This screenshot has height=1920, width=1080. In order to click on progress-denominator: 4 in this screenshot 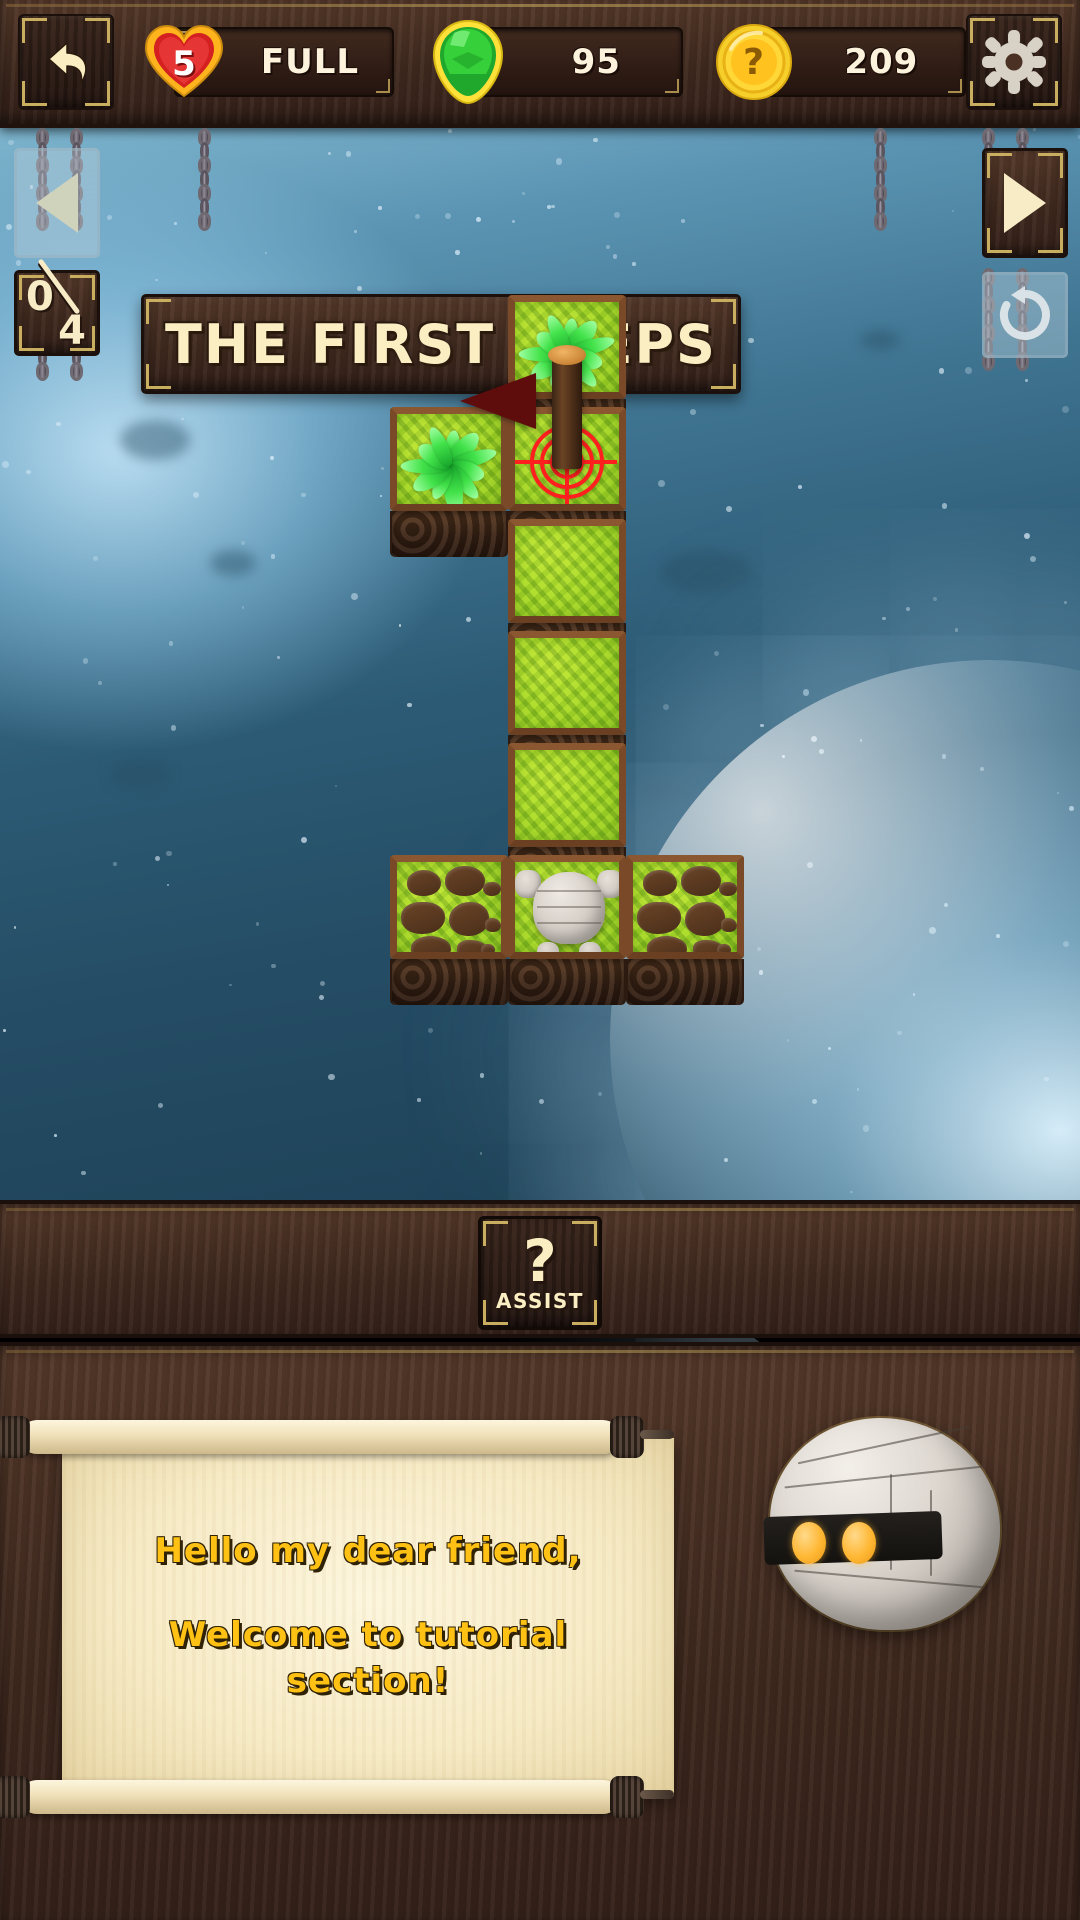, I will do `click(72, 331)`.